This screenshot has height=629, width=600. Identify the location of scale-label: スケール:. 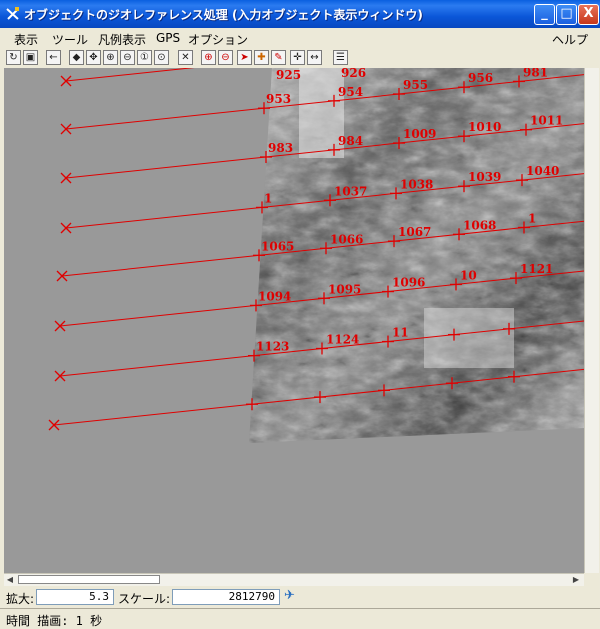
(144, 599).